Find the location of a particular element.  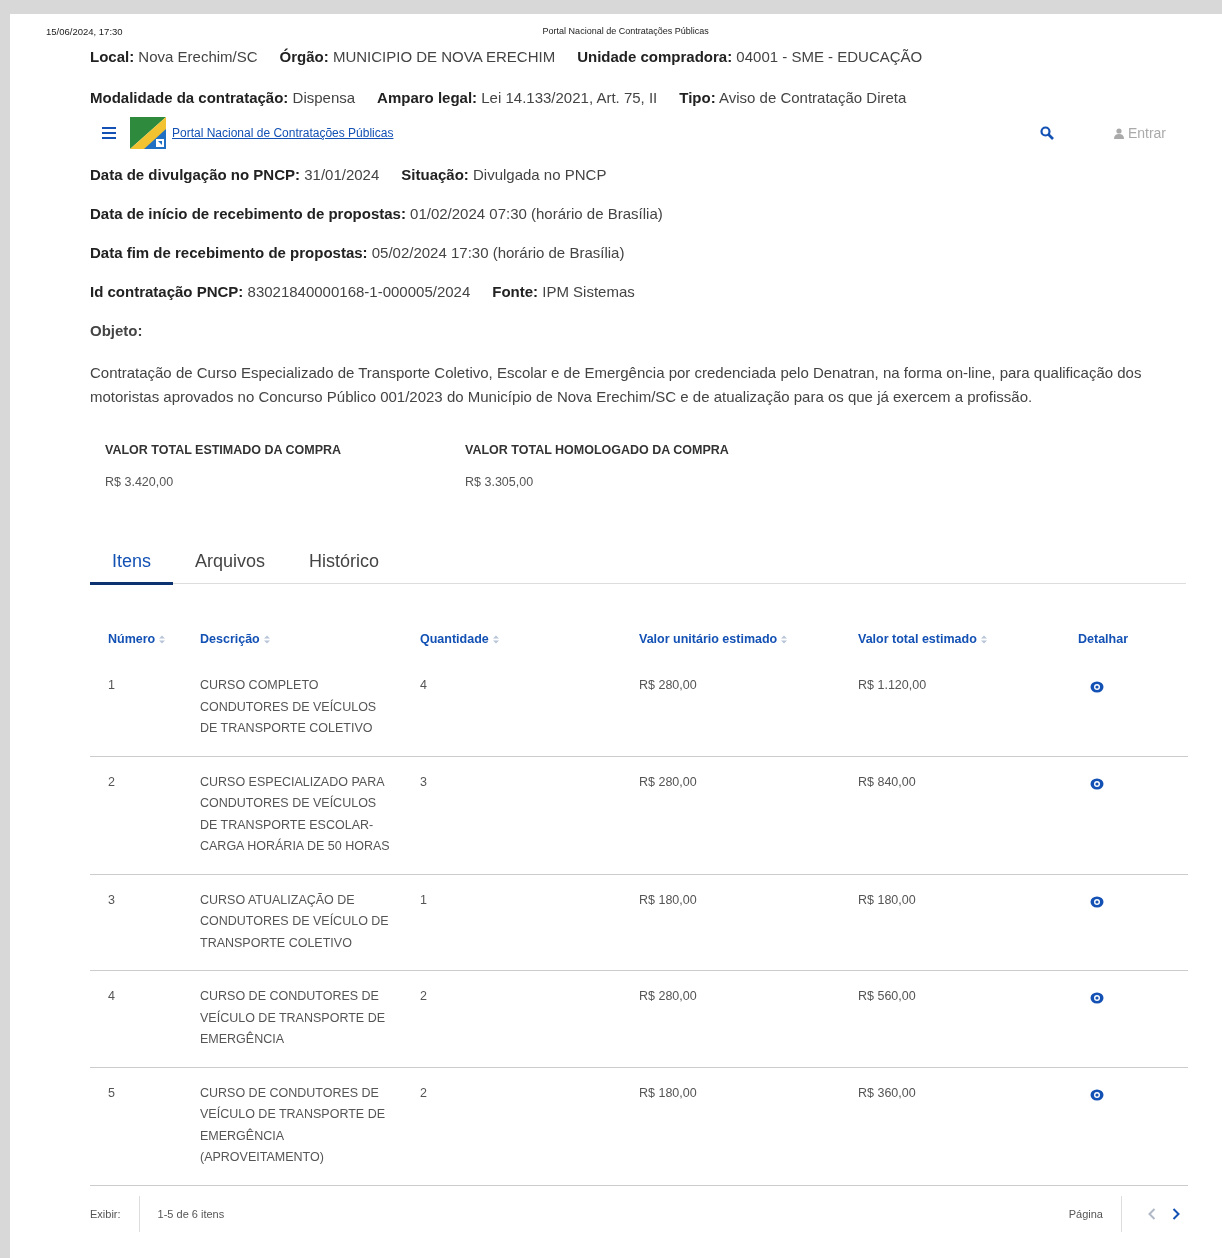

page-label: Página is located at coordinates (1085, 1213).